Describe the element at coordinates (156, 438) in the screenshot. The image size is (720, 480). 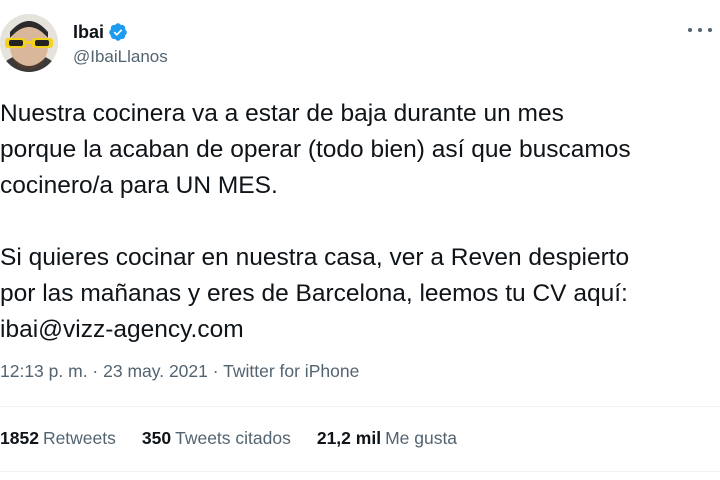
I see `quotes-count: 350` at that location.